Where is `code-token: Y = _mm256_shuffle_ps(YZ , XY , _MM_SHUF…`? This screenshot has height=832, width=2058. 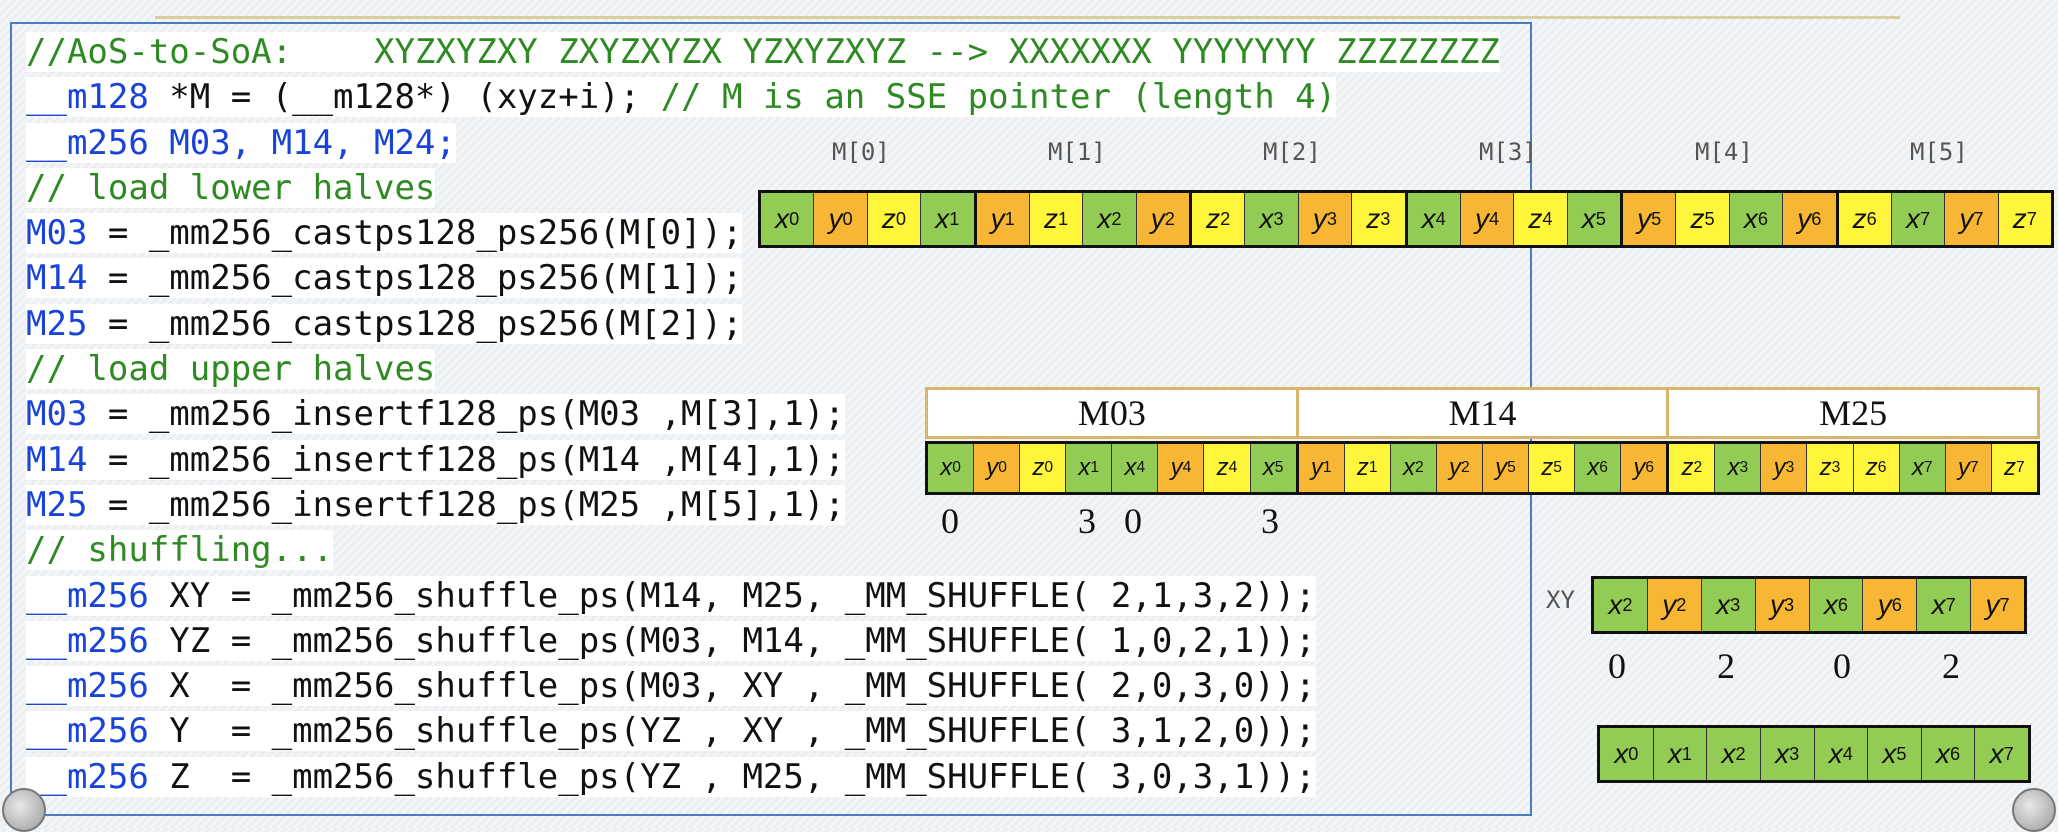 code-token: Y = _mm256_shuffle_ps(YZ , XY , _MM_SHUF… is located at coordinates (732, 731).